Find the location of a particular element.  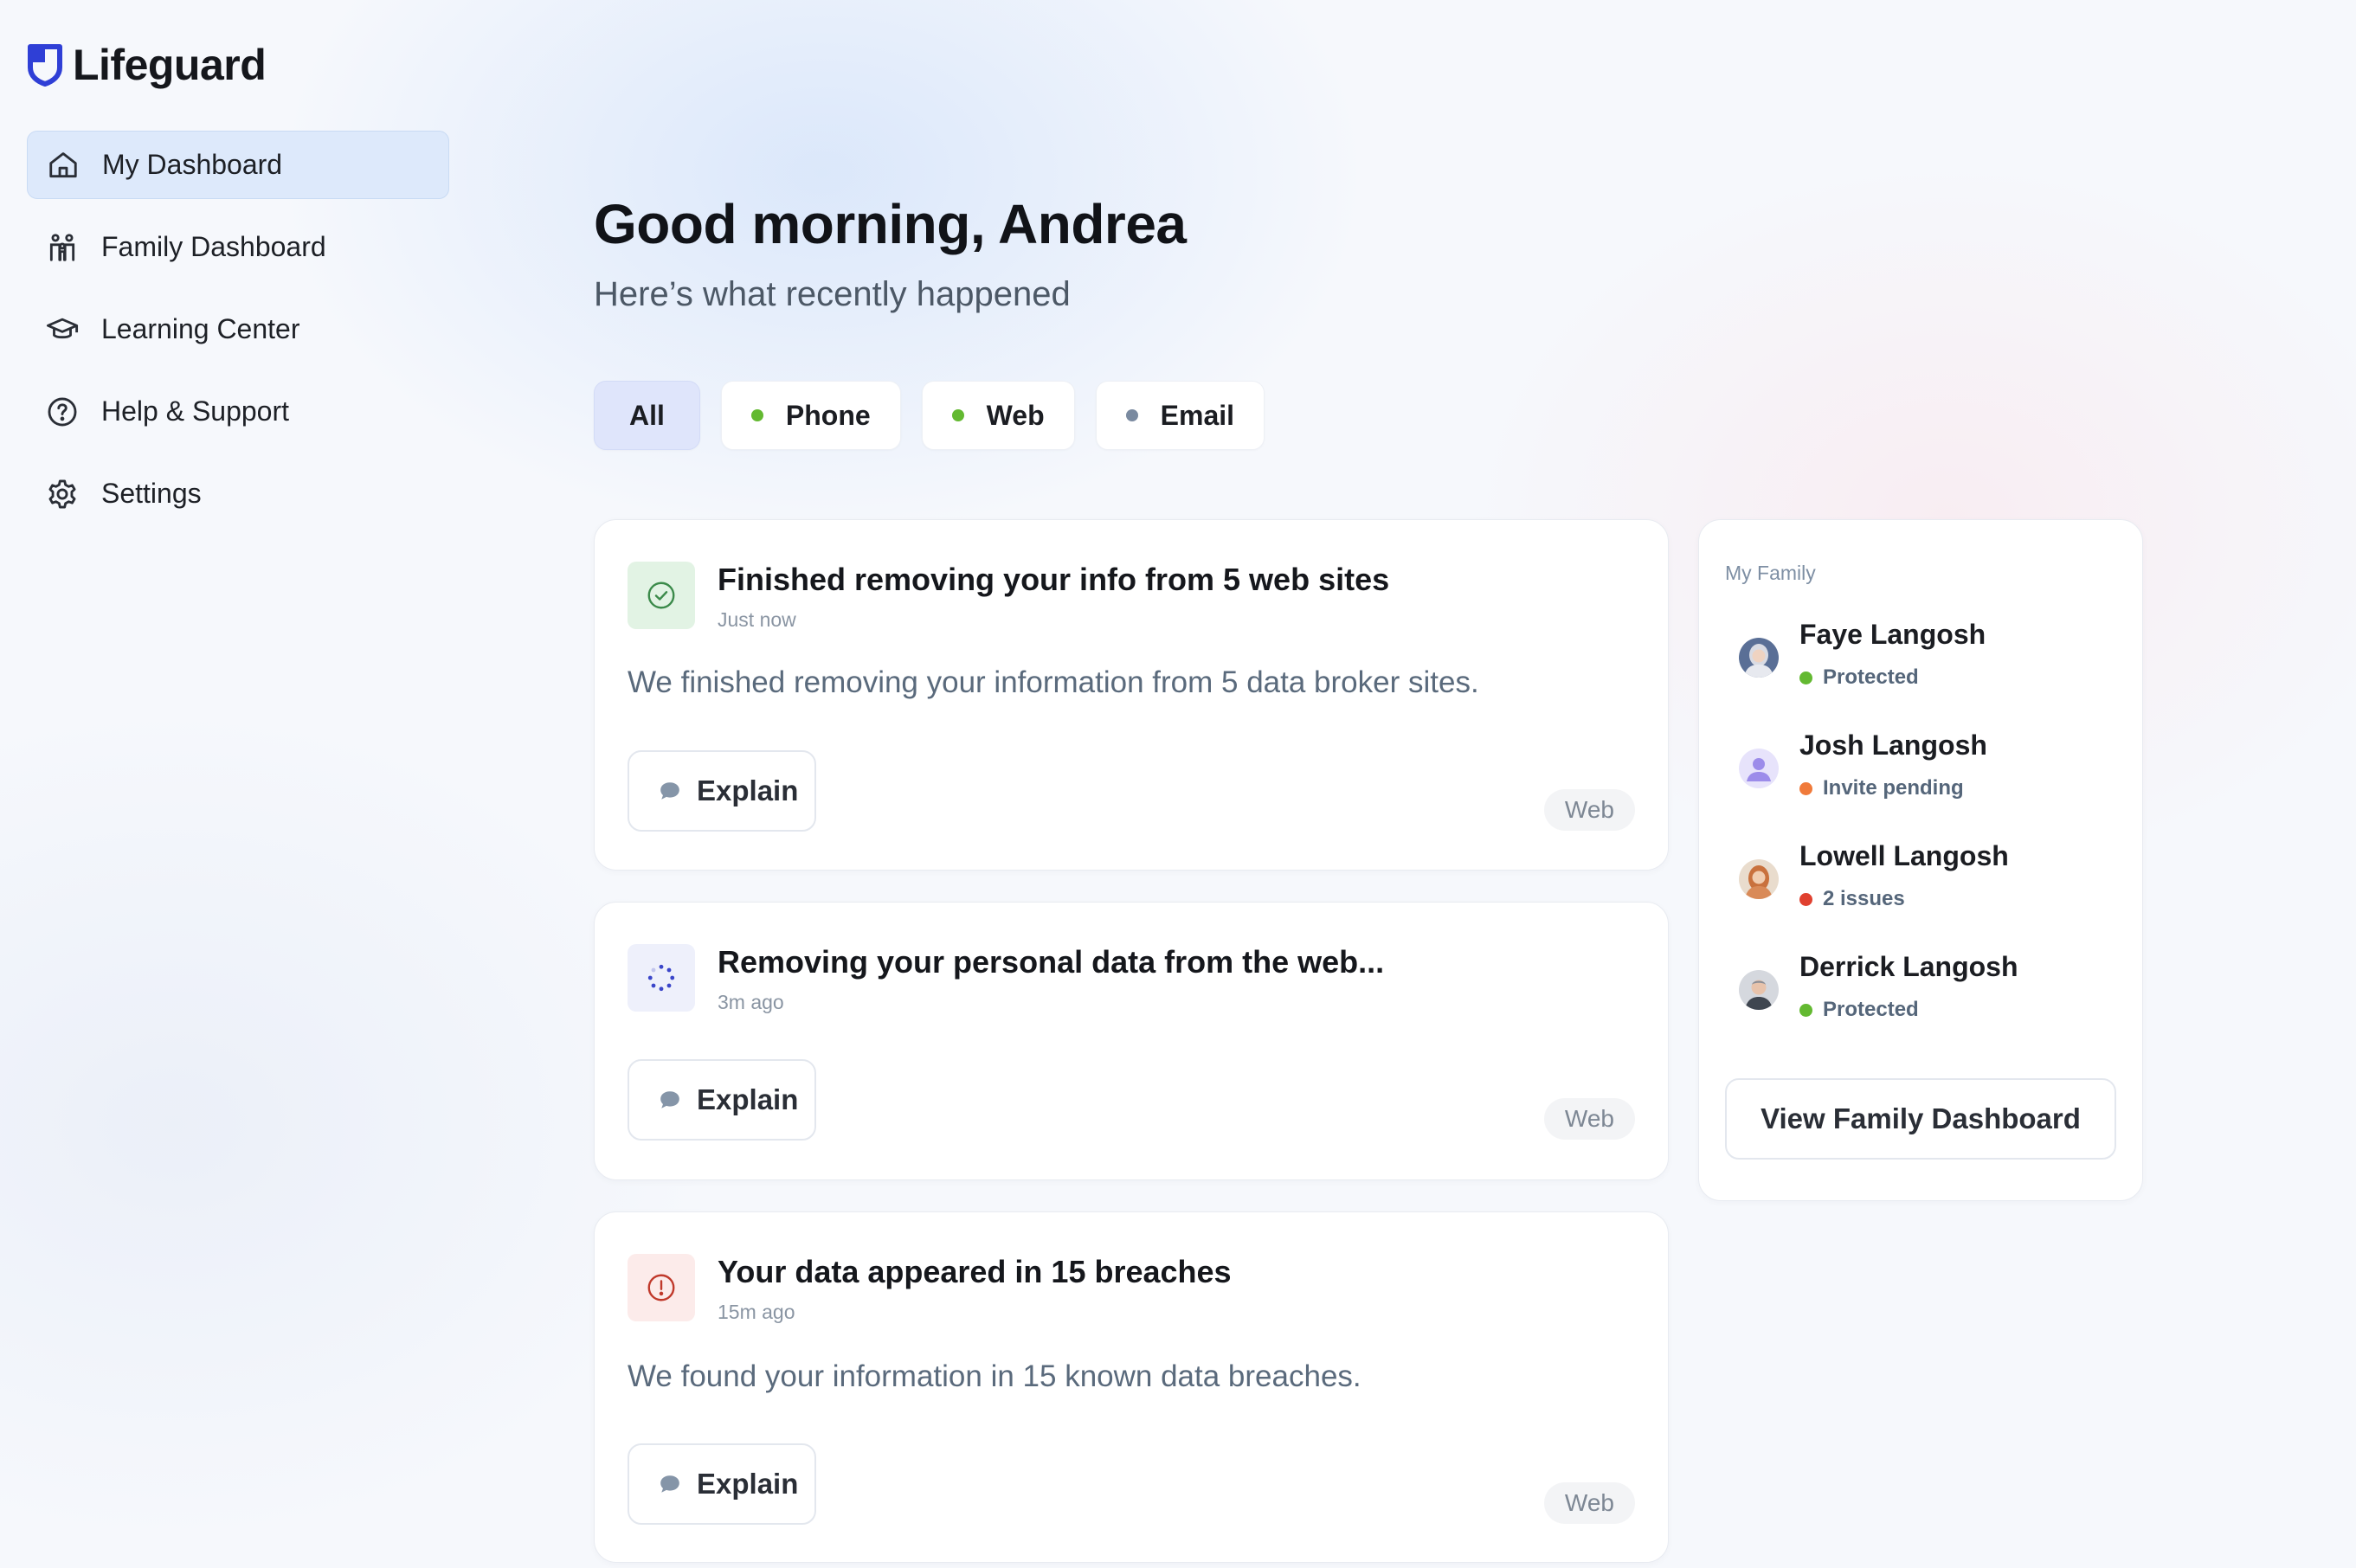

sidebar-item-my-dashboard: My Dashboard is located at coordinates (238, 165).